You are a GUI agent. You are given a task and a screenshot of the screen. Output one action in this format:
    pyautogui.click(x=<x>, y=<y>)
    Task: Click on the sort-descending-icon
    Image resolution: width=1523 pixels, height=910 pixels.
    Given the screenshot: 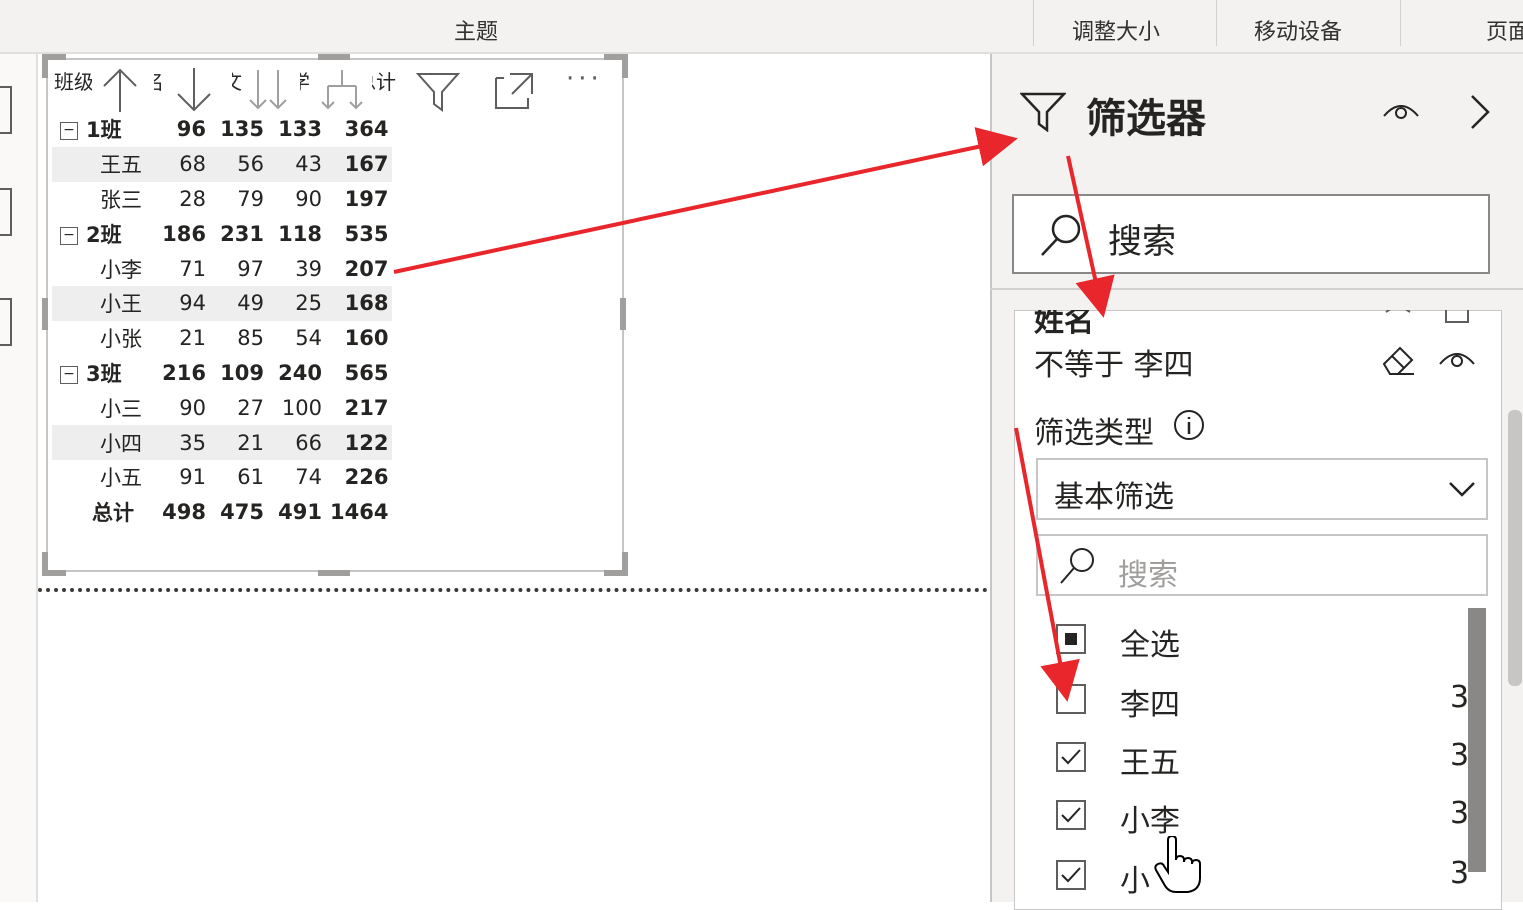 What is the action you would take?
    pyautogui.click(x=194, y=90)
    